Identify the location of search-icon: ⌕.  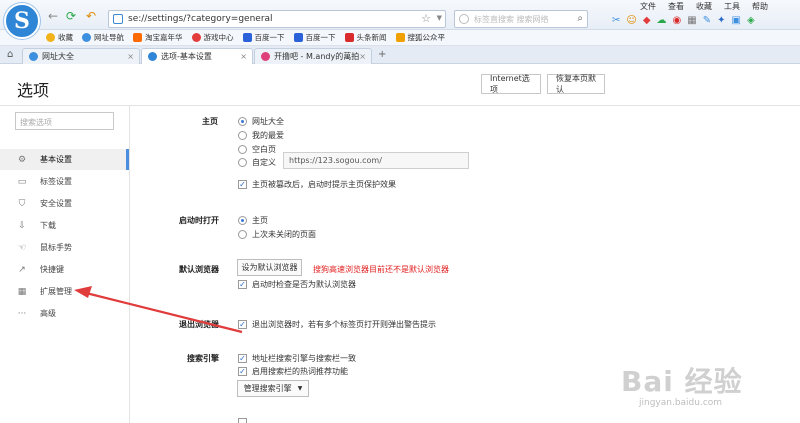
(580, 18).